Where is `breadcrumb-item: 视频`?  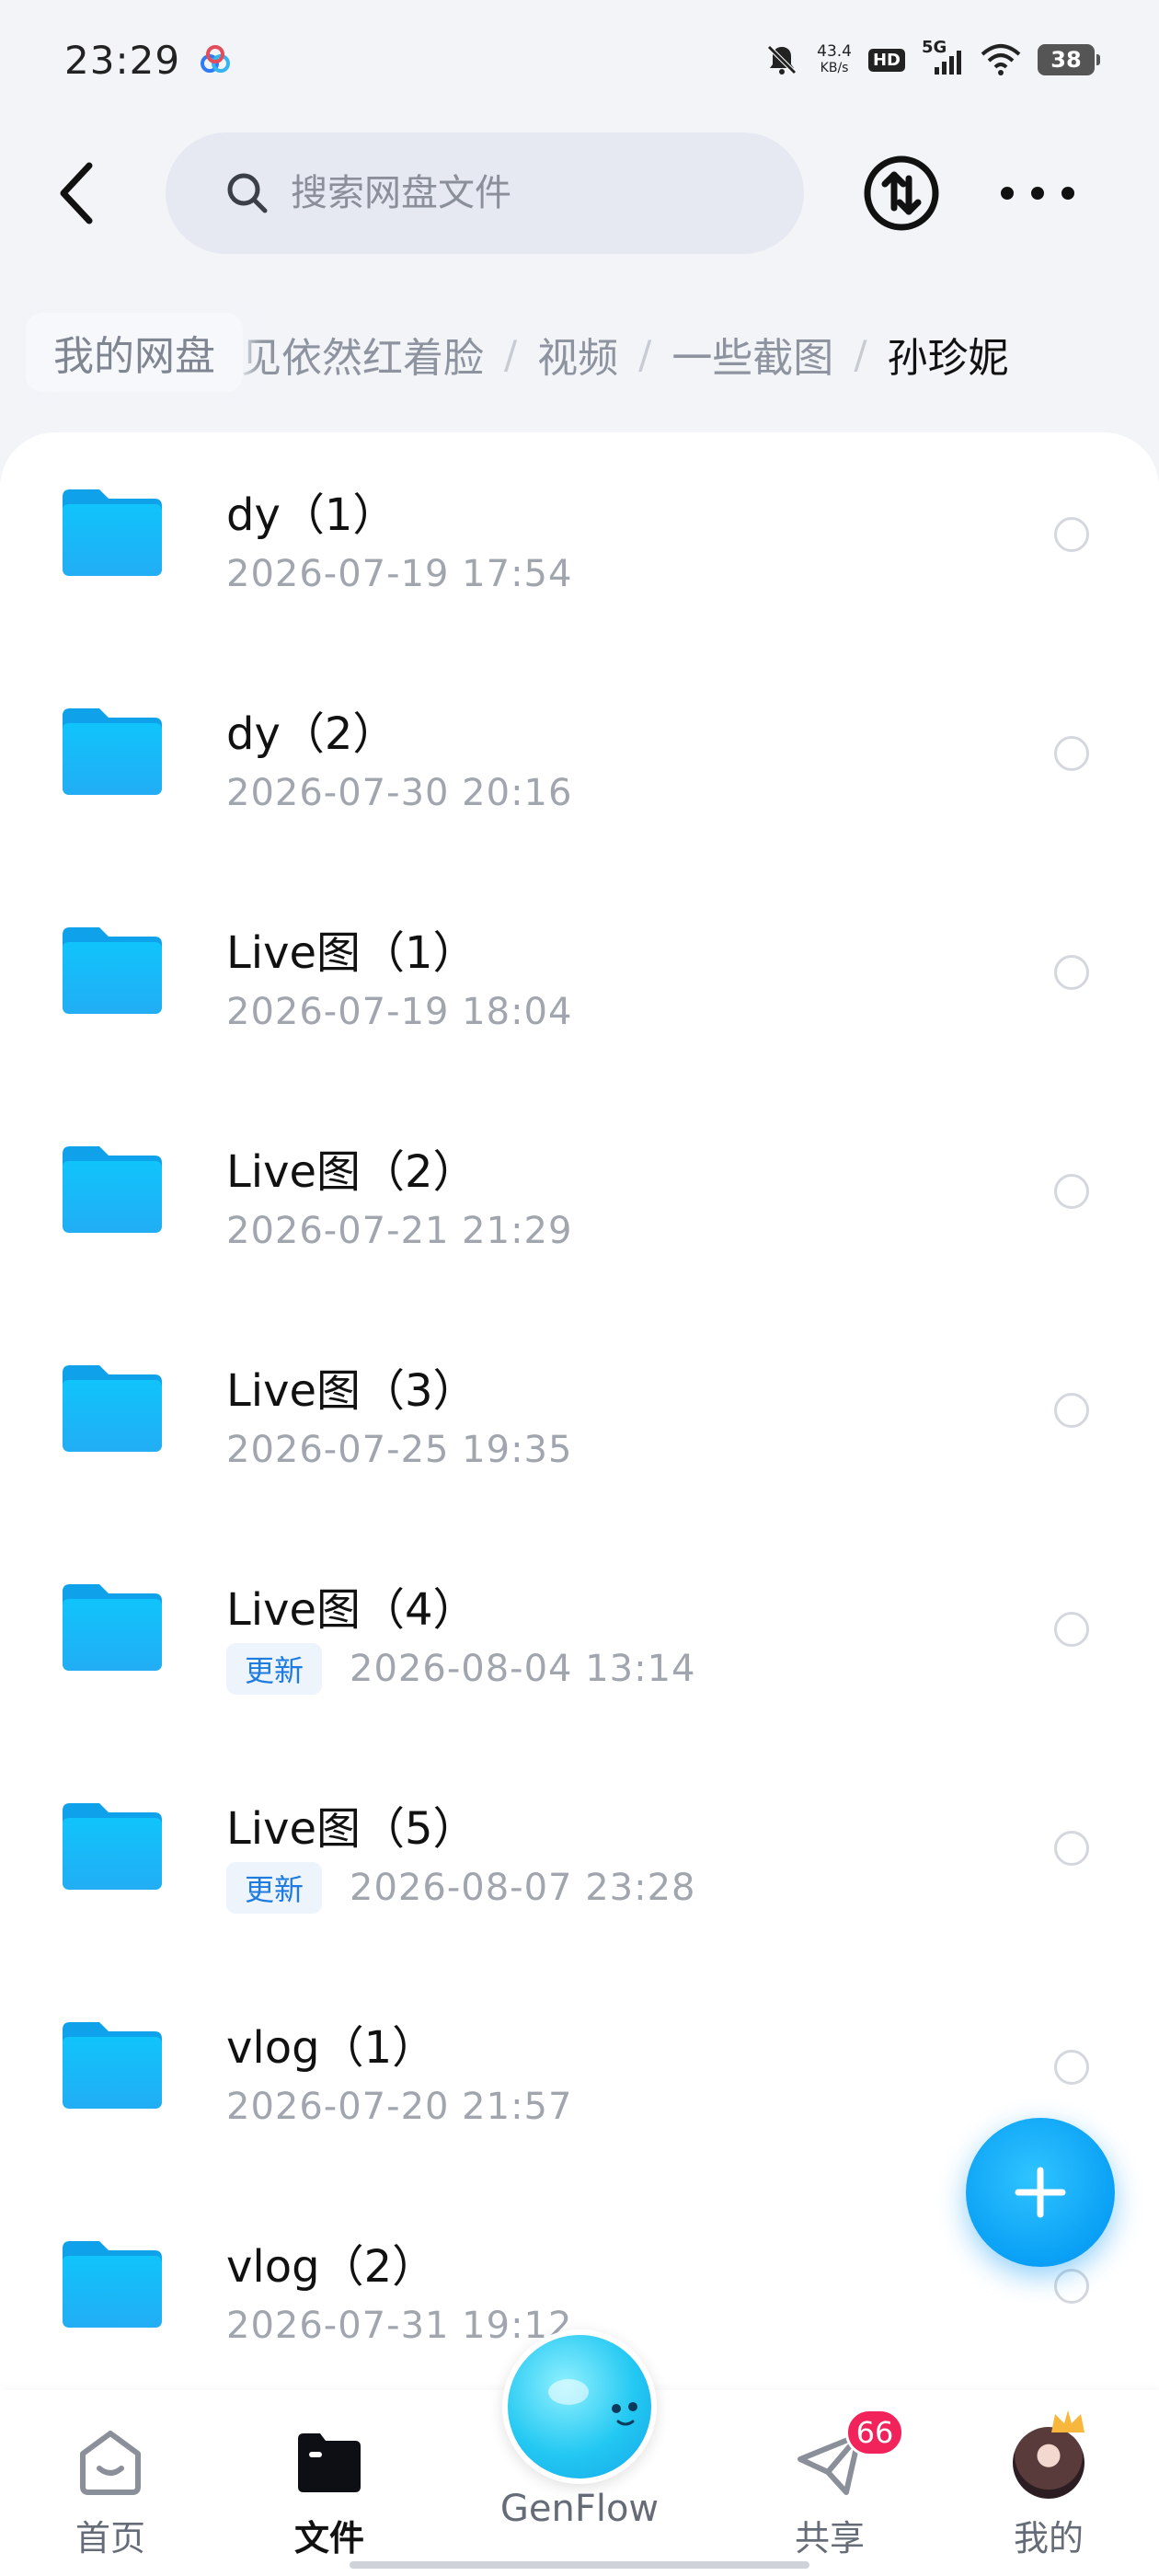
breadcrumb-item: 视频 is located at coordinates (577, 354).